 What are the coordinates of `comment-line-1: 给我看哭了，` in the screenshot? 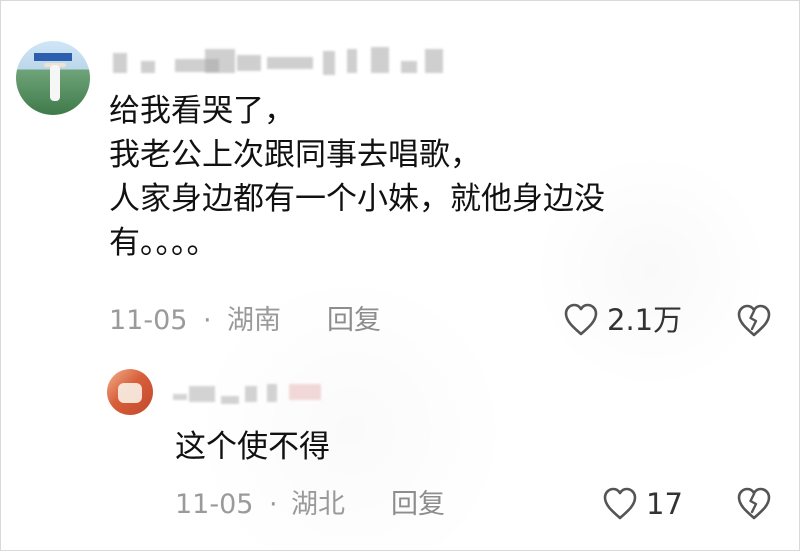 It's located at (202, 111).